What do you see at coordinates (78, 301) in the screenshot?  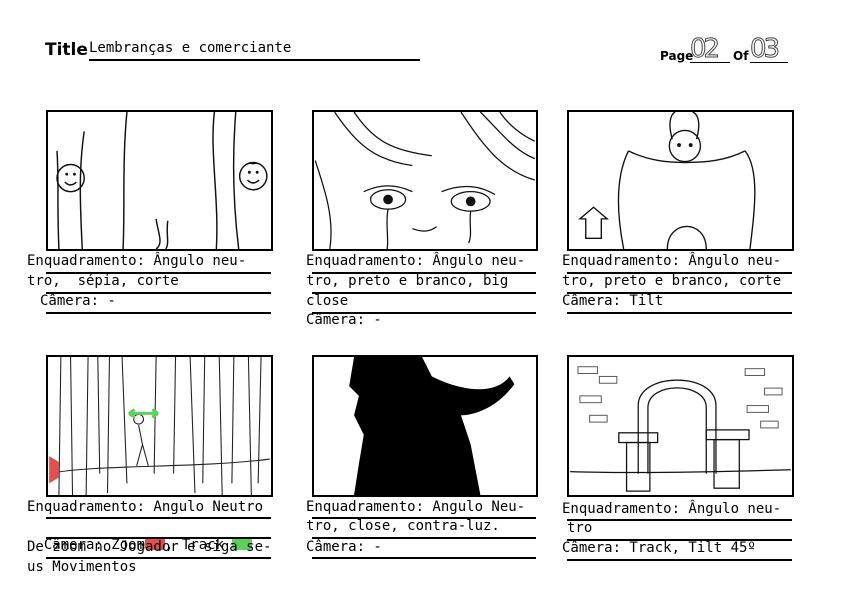 I see `panel-1-caption-line-3: Câmera: -` at bounding box center [78, 301].